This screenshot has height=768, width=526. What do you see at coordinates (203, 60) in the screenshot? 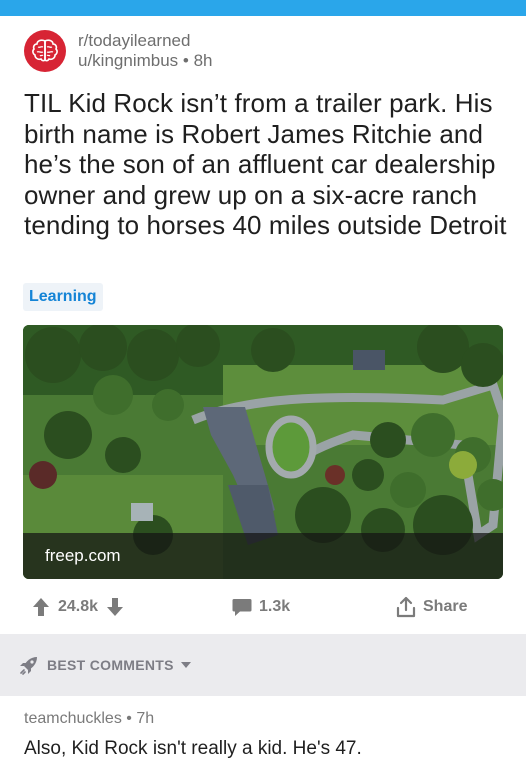
I see `post-age: 8h` at bounding box center [203, 60].